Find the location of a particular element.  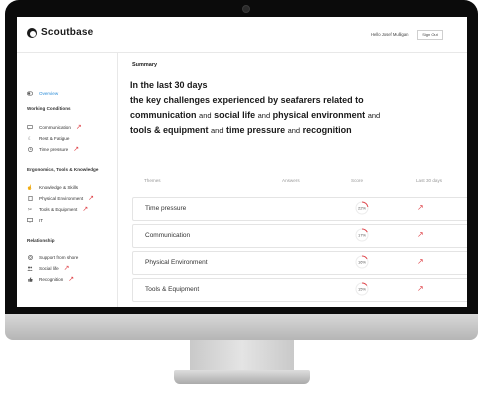

challenge-social-life: social life is located at coordinates (235, 115).